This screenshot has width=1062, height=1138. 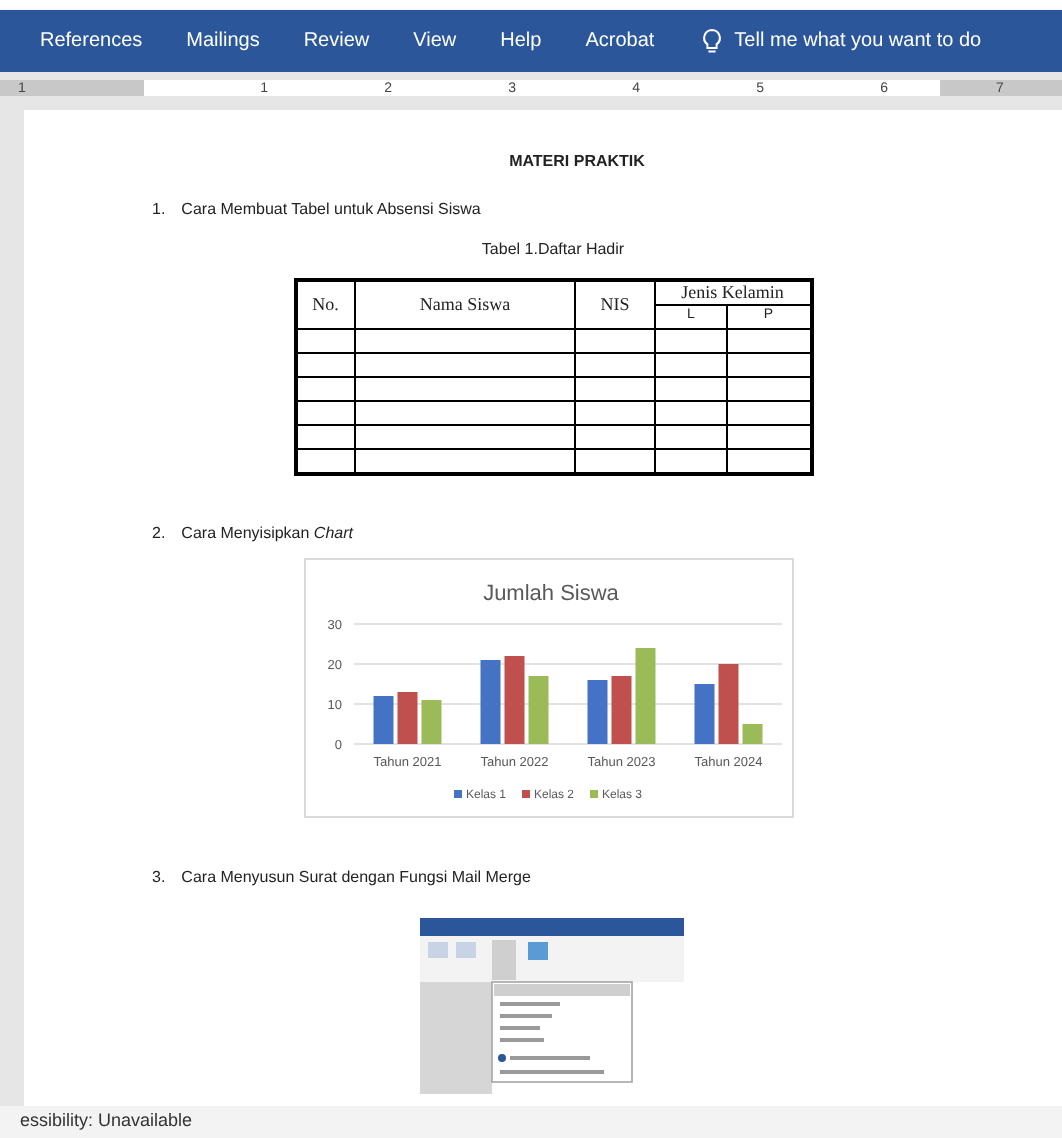 What do you see at coordinates (106, 1121) in the screenshot?
I see `status-text: essibility: Unavailable` at bounding box center [106, 1121].